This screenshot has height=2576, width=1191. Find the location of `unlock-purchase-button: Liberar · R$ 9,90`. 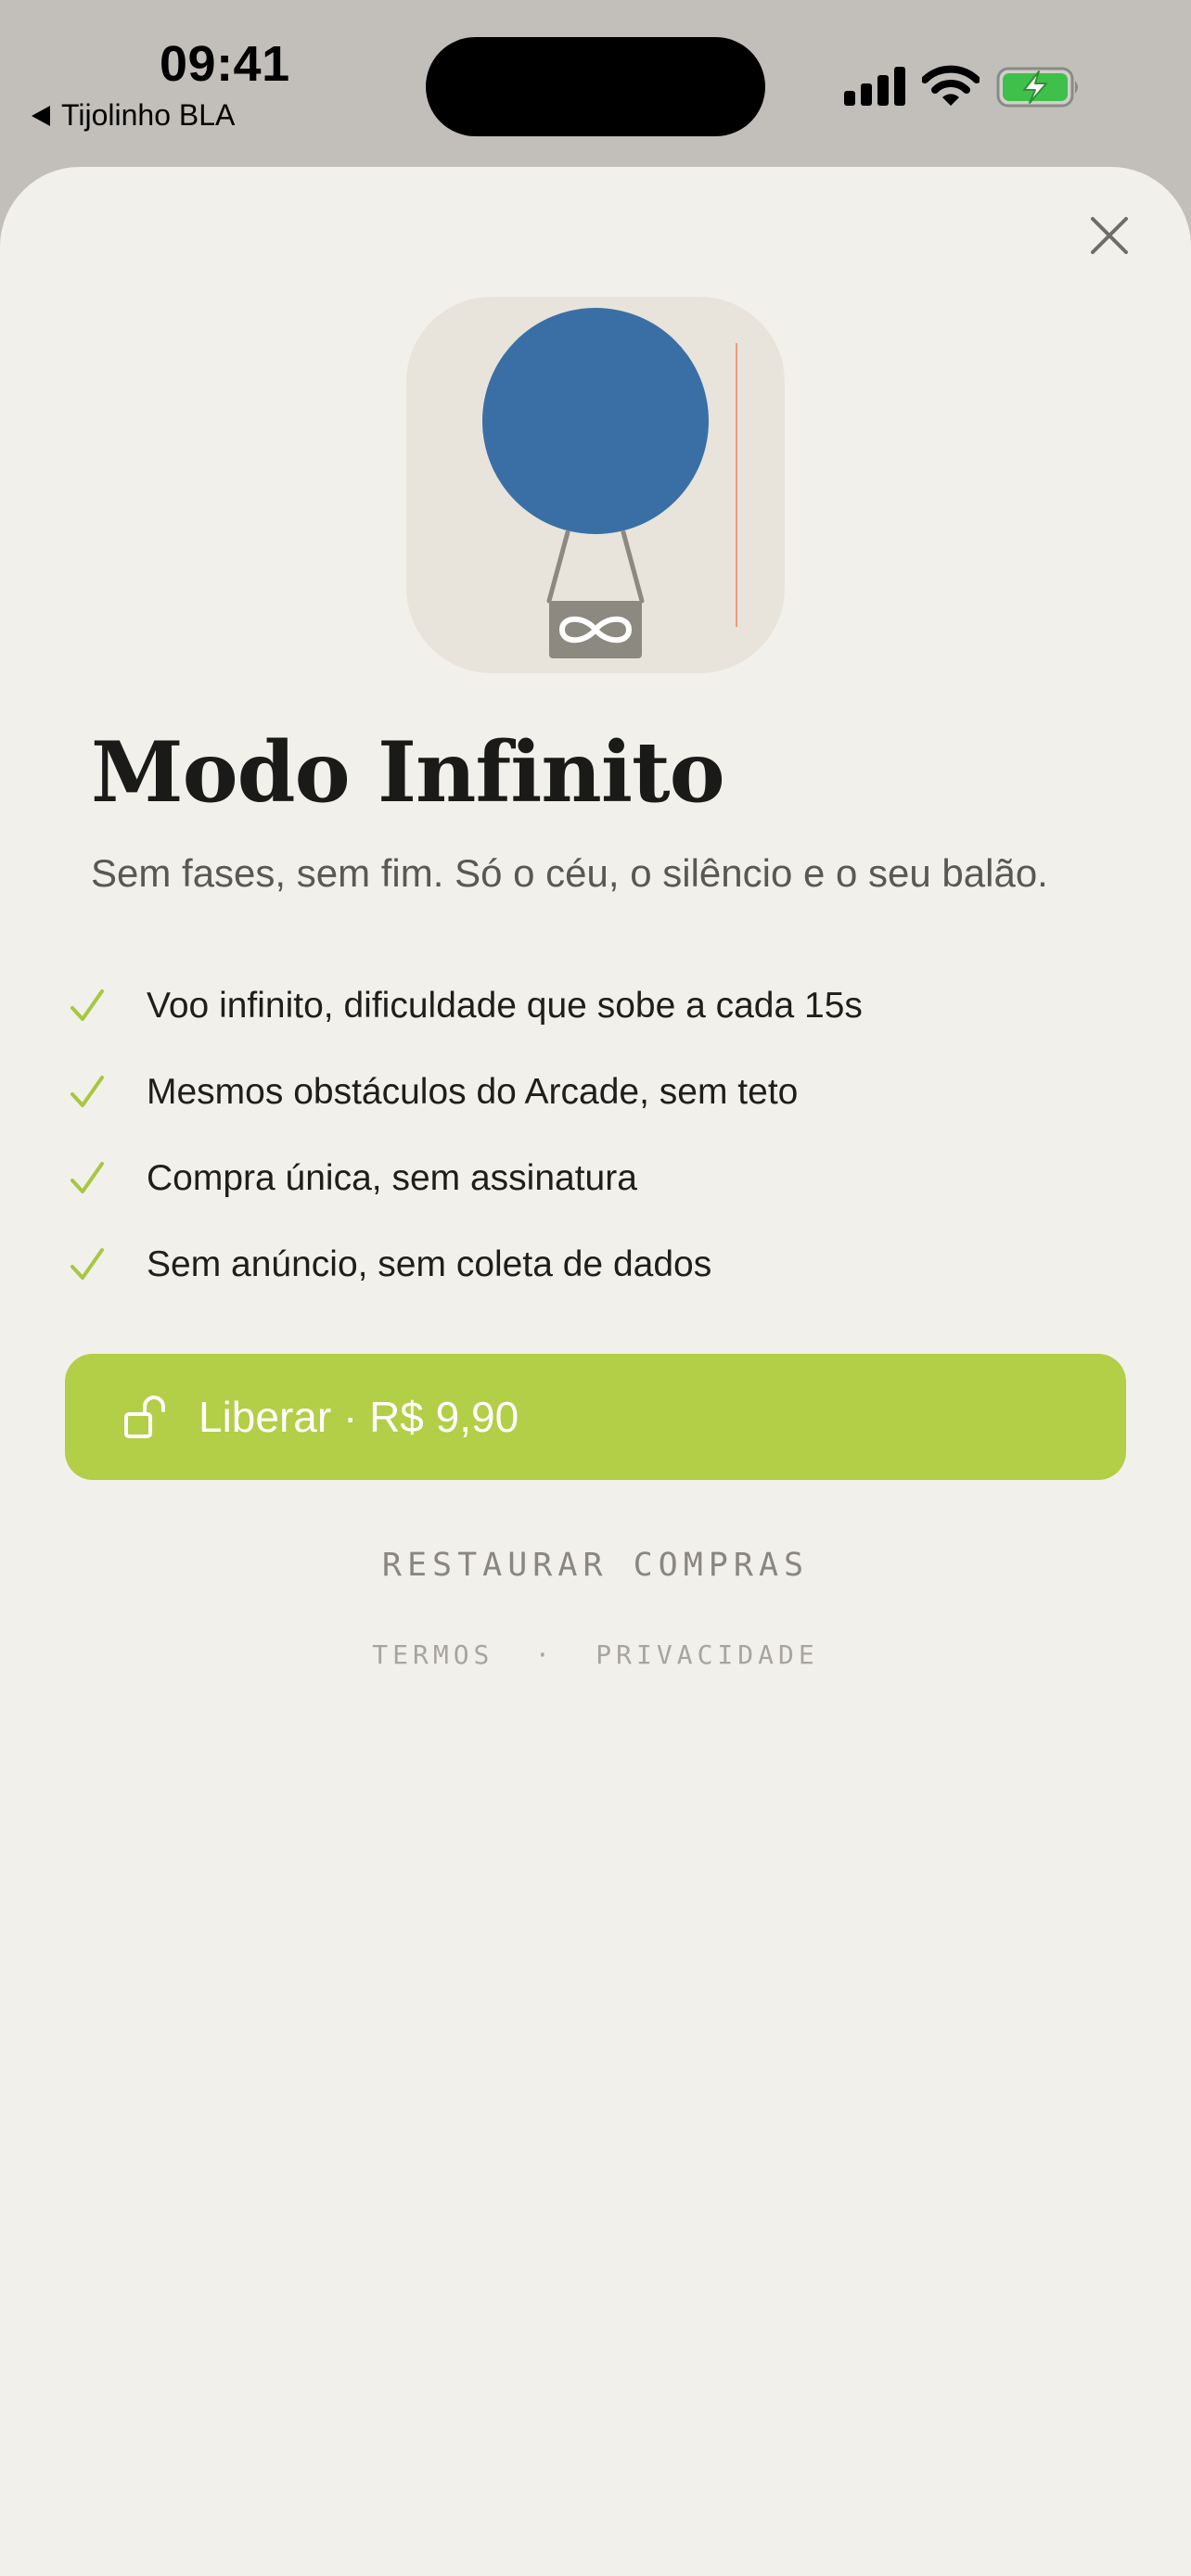

unlock-purchase-button: Liberar · R$ 9,90 is located at coordinates (595, 1417).